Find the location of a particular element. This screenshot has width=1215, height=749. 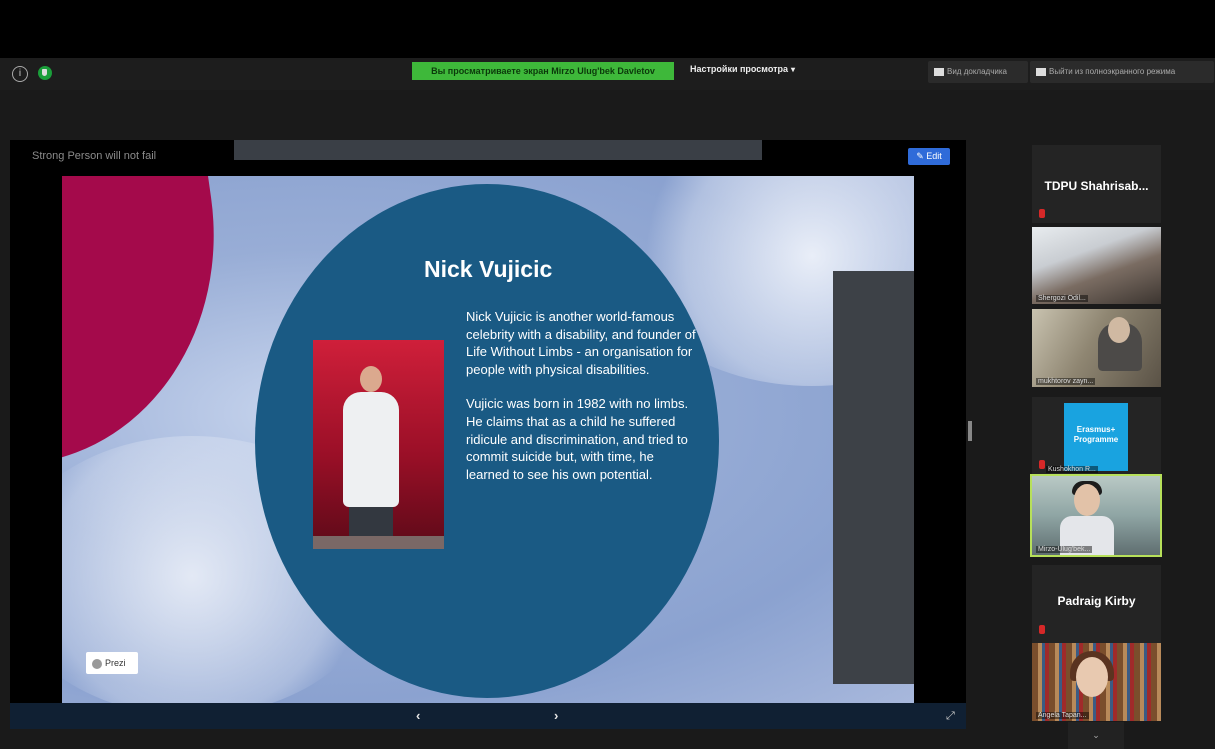

exit-fullscreen-button: Выйти из полноэкранного режима is located at coordinates (1122, 72).